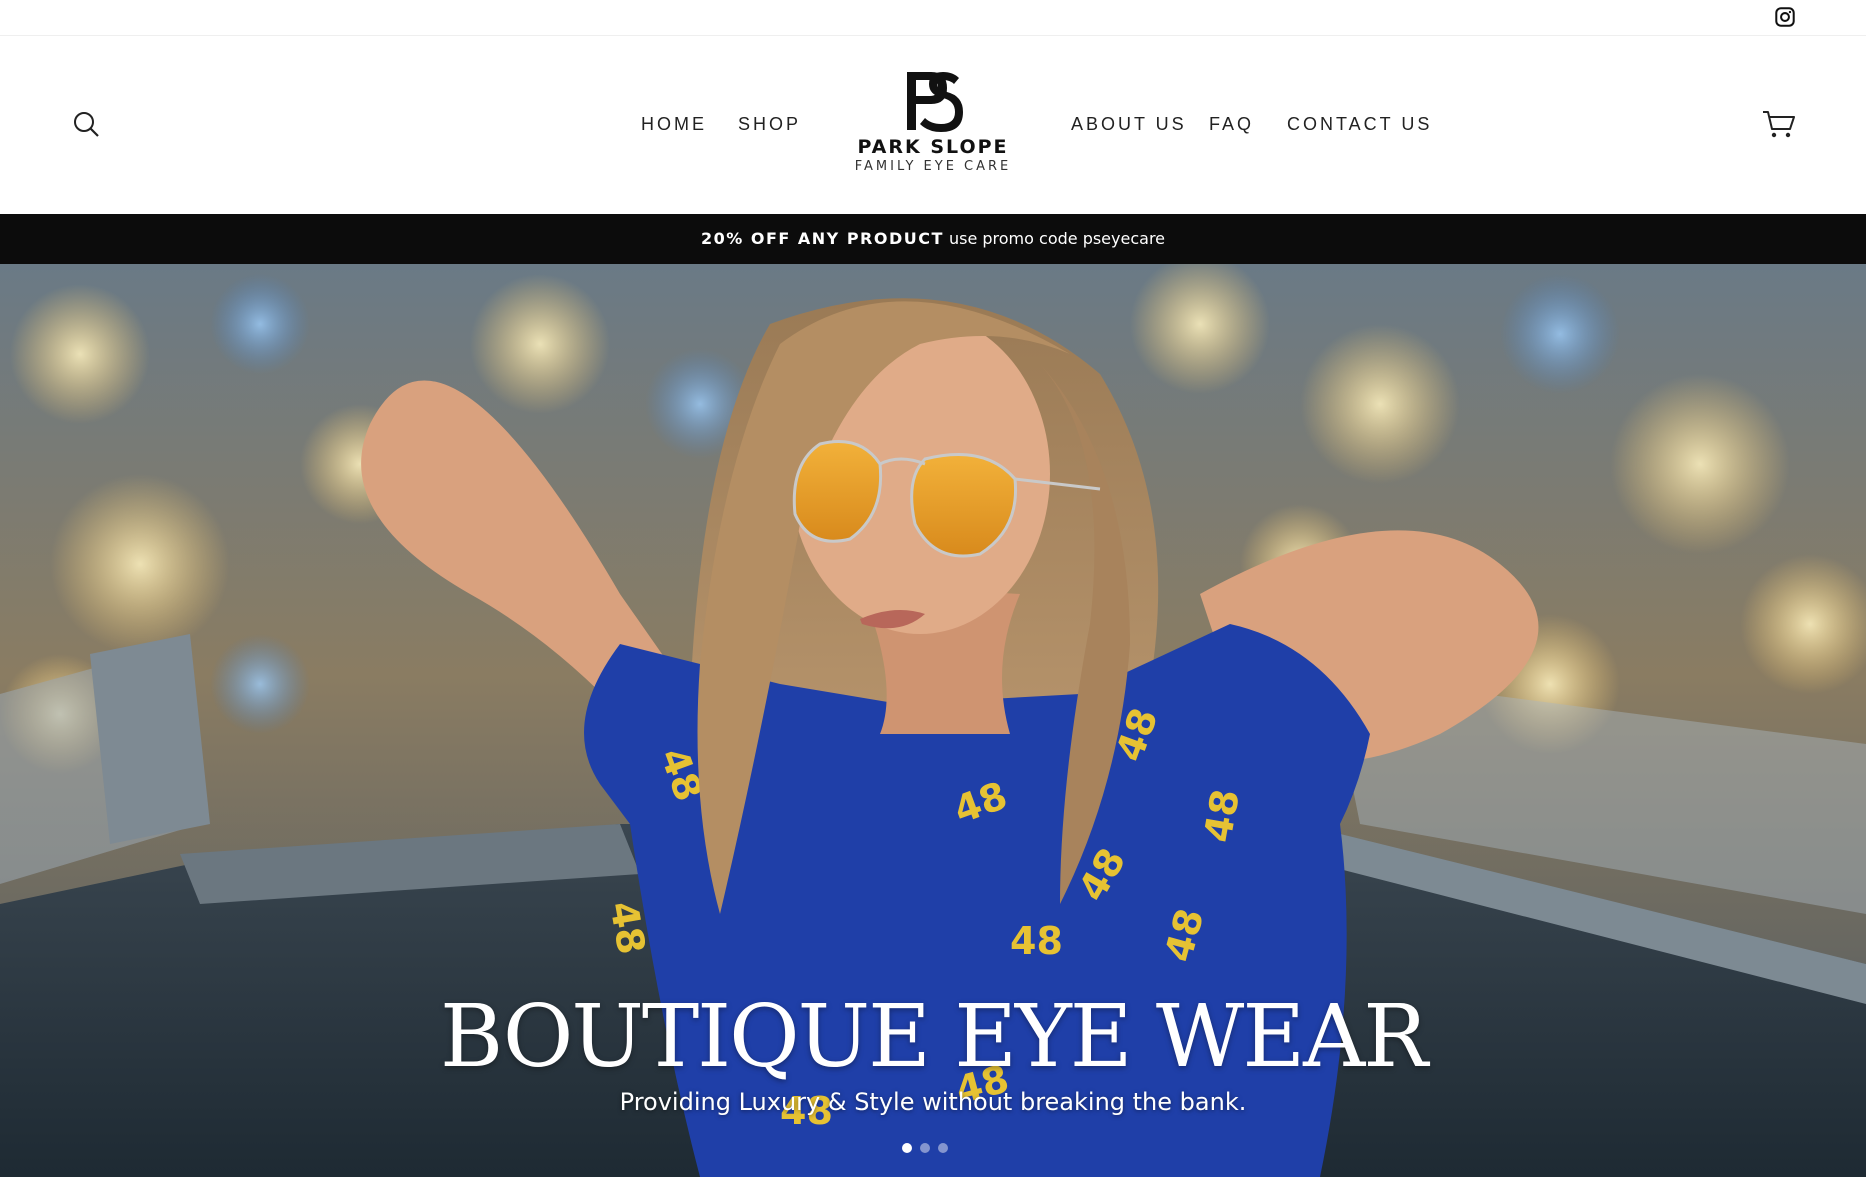  Describe the element at coordinates (935, 102) in the screenshot. I see `logo-monogram` at that location.